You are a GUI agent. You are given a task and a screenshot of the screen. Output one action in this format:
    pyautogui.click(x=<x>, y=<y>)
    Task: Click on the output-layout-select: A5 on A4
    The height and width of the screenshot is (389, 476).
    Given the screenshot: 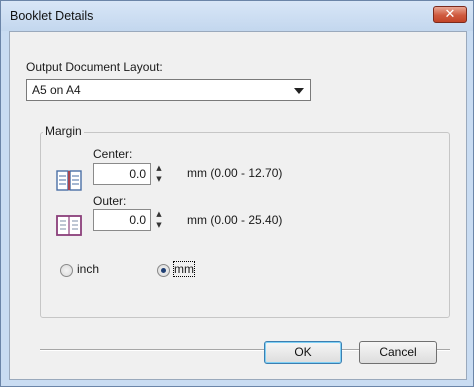 What is the action you would take?
    pyautogui.click(x=168, y=90)
    